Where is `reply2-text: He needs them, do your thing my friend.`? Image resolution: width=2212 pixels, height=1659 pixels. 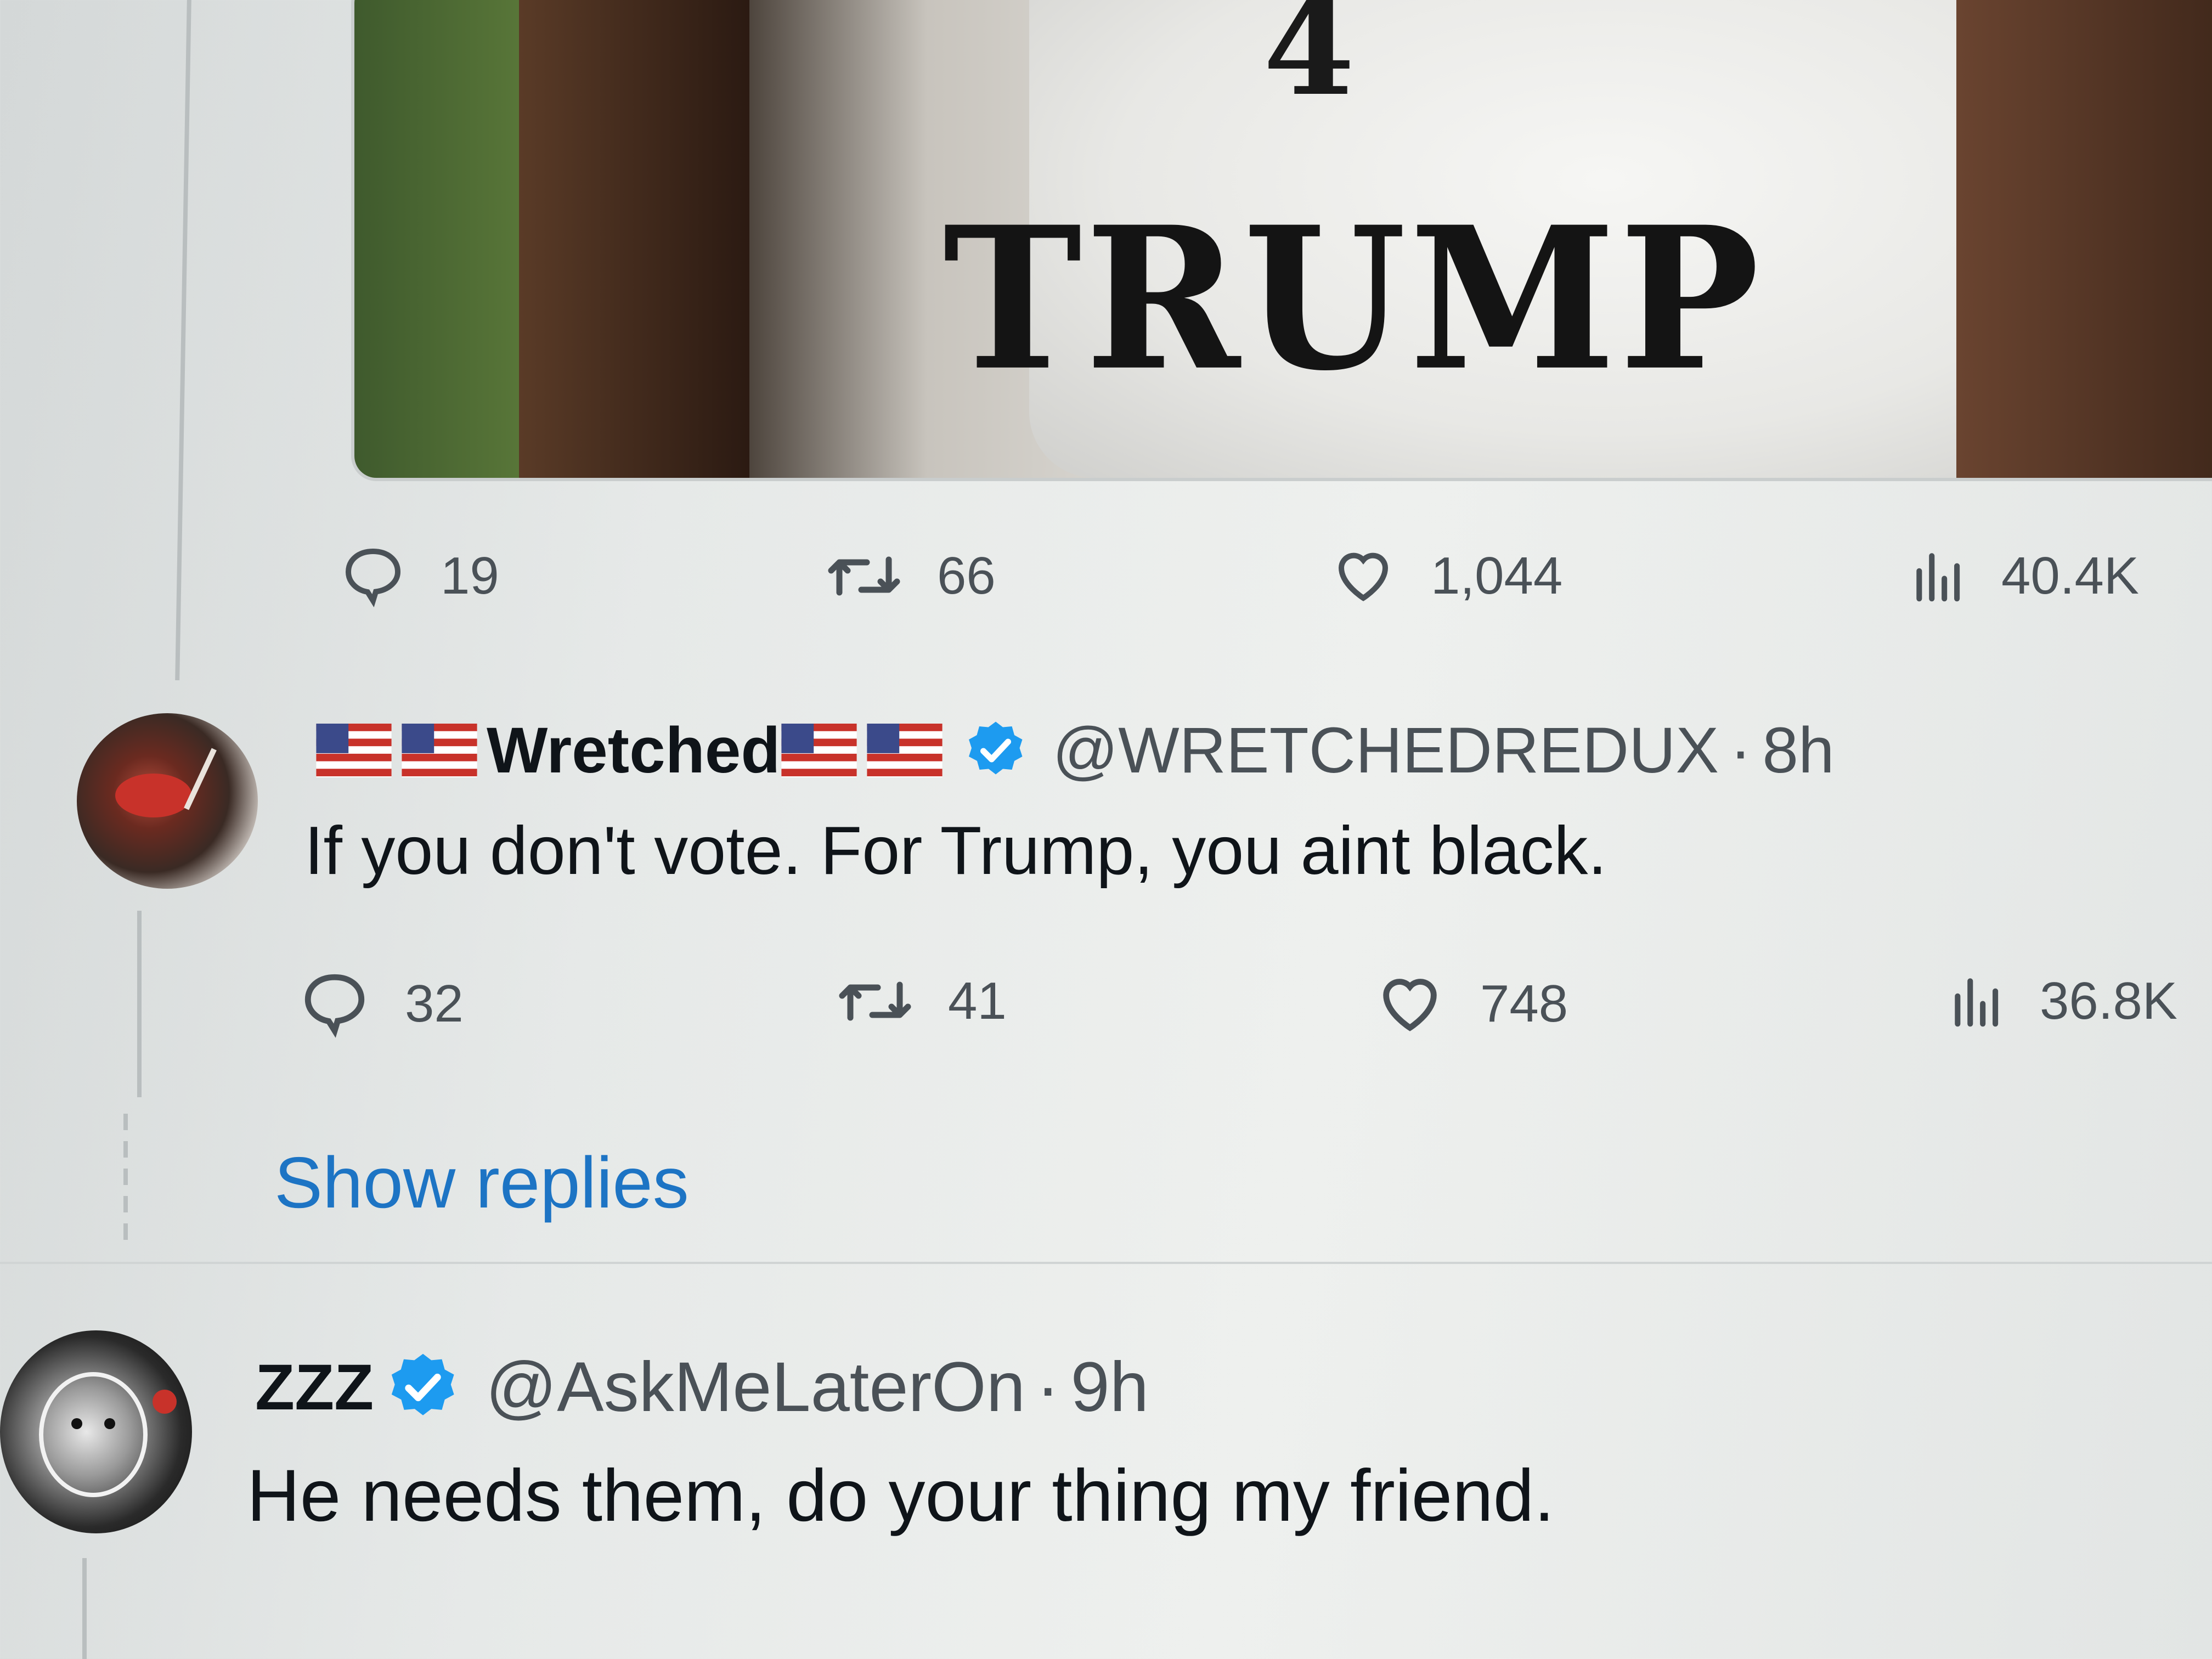 reply2-text: He needs them, do your thing my friend. is located at coordinates (901, 1496).